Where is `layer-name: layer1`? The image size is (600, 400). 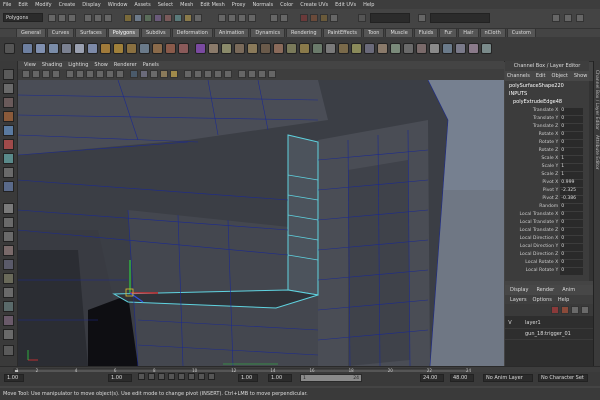 layer-name: layer1 is located at coordinates (533, 323).